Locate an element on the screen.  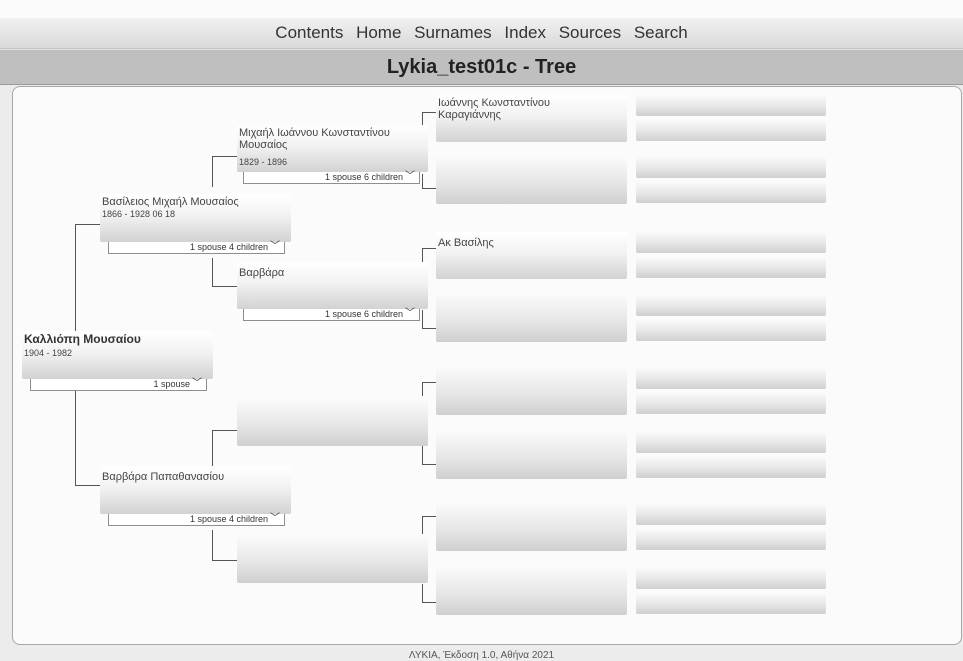
footer-text: ΛΥΚΙΑ, Έκδοση 1.0, Αθήνα 2021 is located at coordinates (481, 655).